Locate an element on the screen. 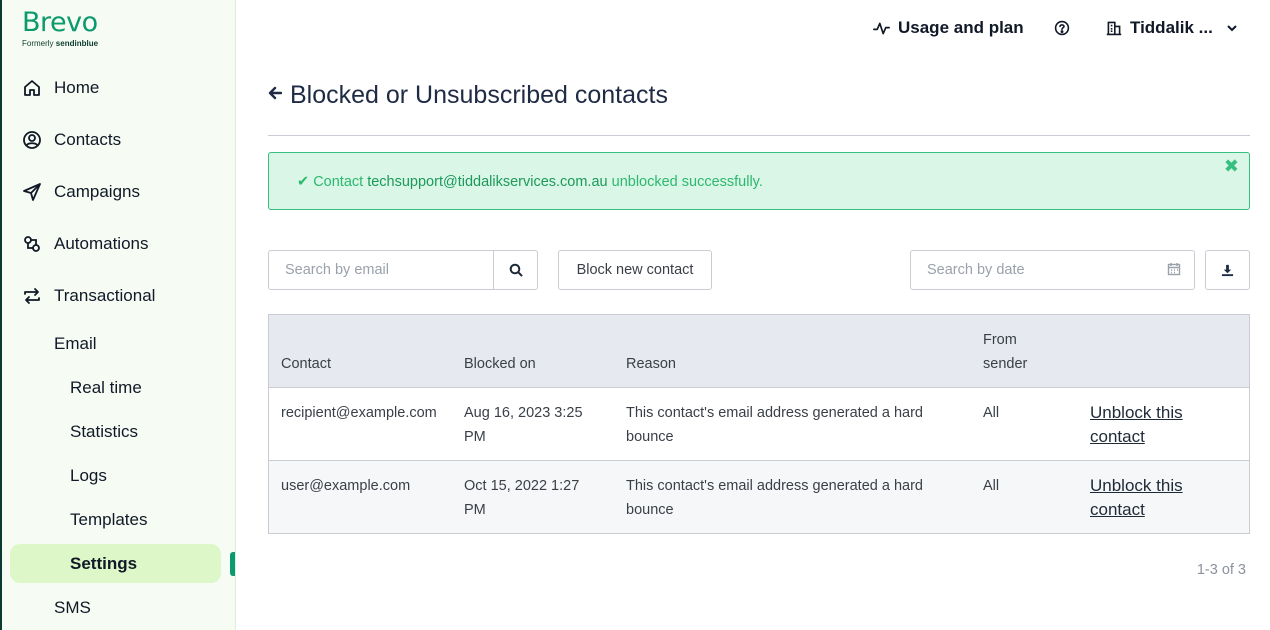  search-email-input is located at coordinates (381, 270).